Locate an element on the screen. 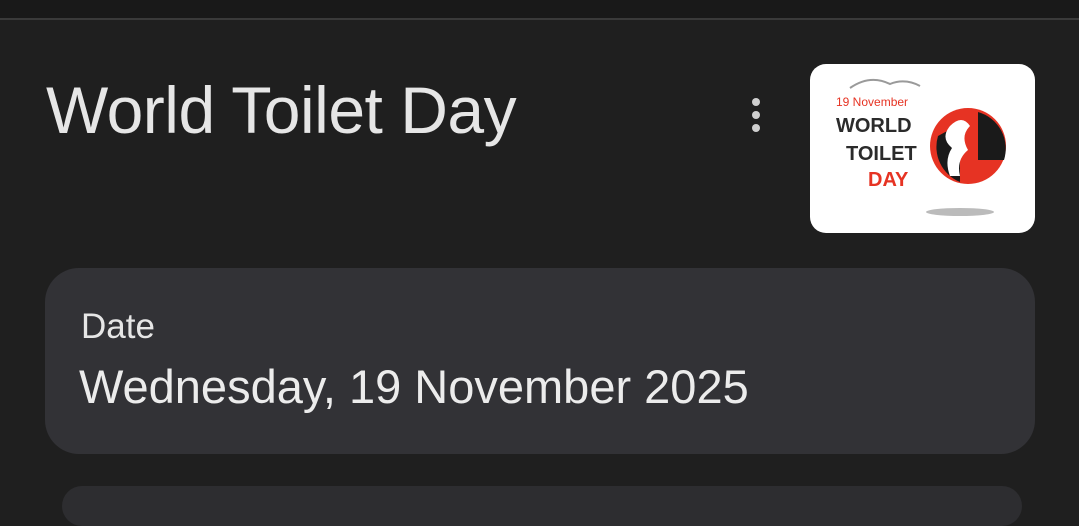 This screenshot has width=1079, height=526. more-vert-icon is located at coordinates (756, 115).